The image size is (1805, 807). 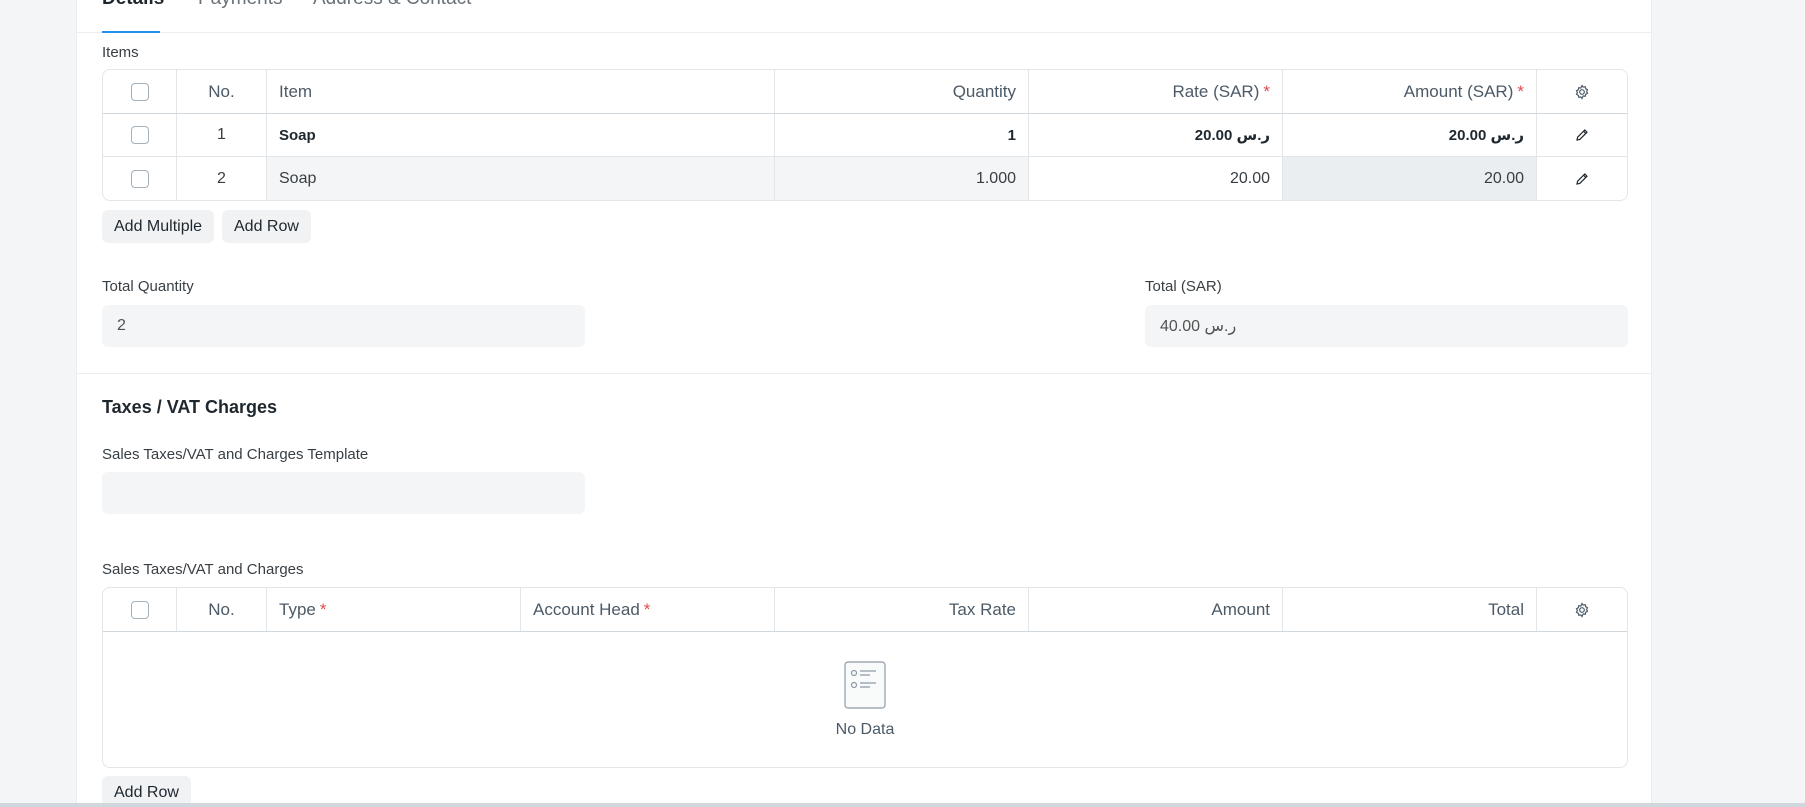 What do you see at coordinates (222, 178) in the screenshot?
I see `row-no: 2` at bounding box center [222, 178].